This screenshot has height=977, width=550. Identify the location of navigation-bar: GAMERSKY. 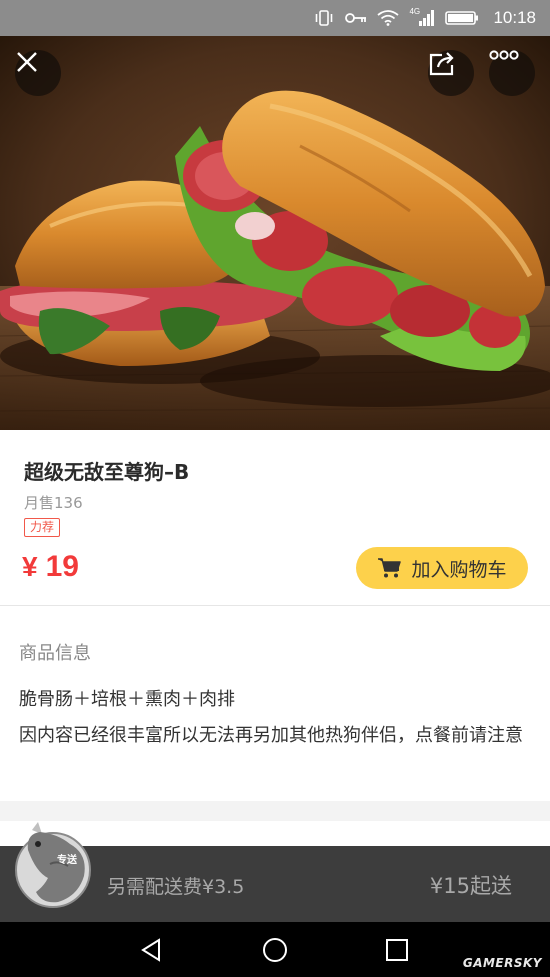
(275, 949).